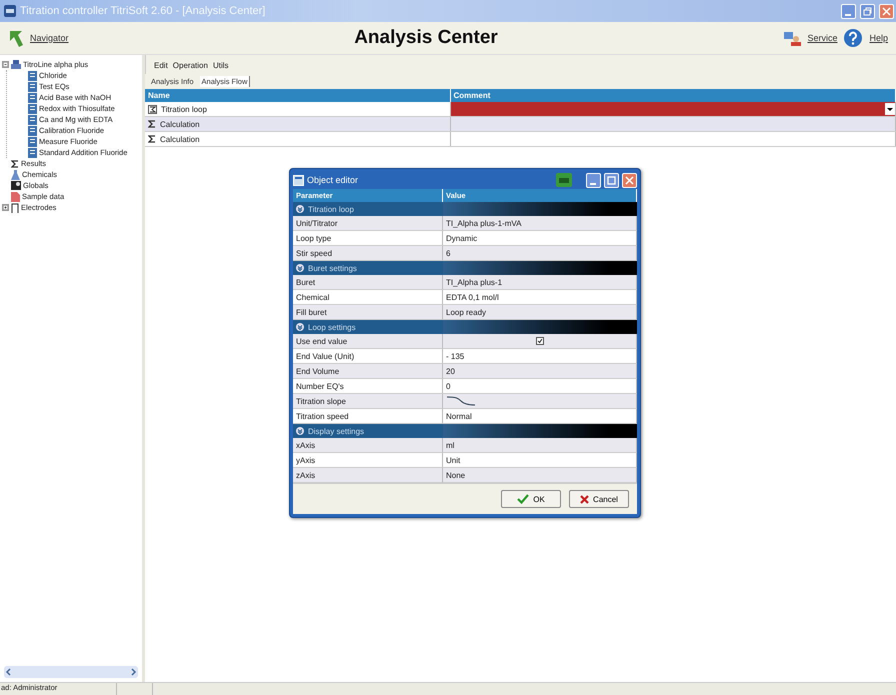  I want to click on parameter-label: Chemical, so click(313, 297).